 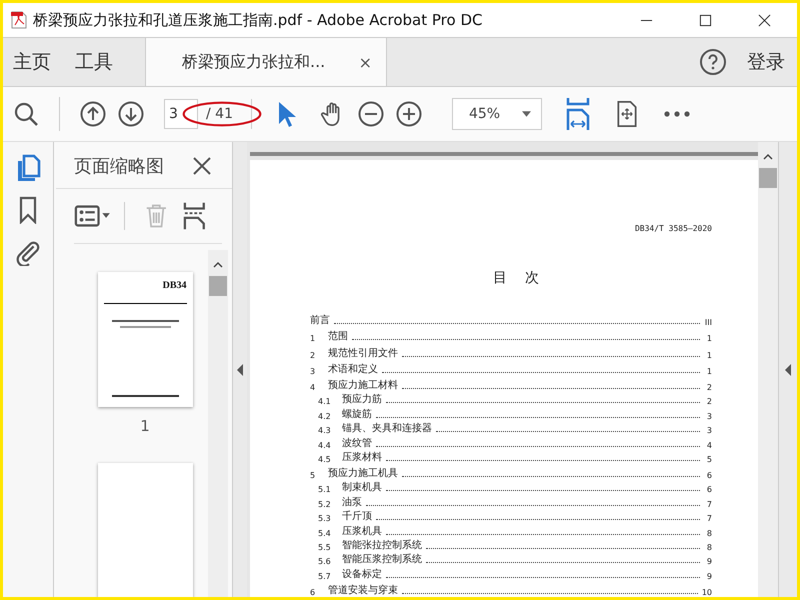 What do you see at coordinates (788, 370) in the screenshot?
I see `expand-right-panel-icon` at bounding box center [788, 370].